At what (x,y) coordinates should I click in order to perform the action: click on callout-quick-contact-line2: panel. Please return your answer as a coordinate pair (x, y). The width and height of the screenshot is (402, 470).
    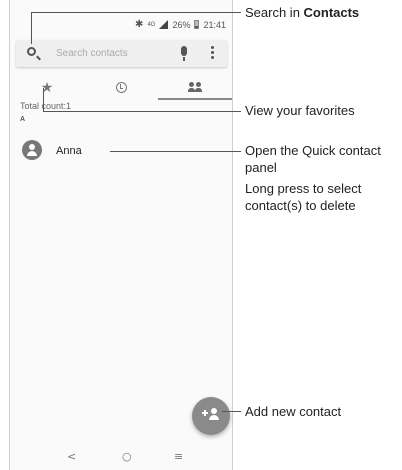
    Looking at the image, I should click on (261, 167).